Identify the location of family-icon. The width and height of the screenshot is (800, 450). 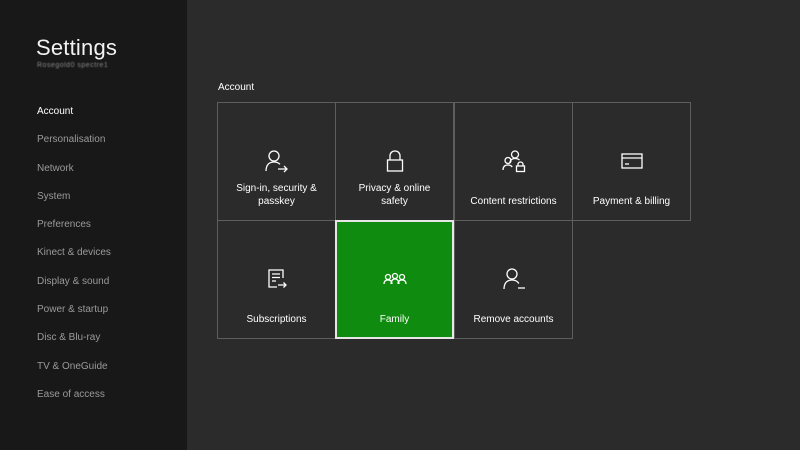
(394, 280).